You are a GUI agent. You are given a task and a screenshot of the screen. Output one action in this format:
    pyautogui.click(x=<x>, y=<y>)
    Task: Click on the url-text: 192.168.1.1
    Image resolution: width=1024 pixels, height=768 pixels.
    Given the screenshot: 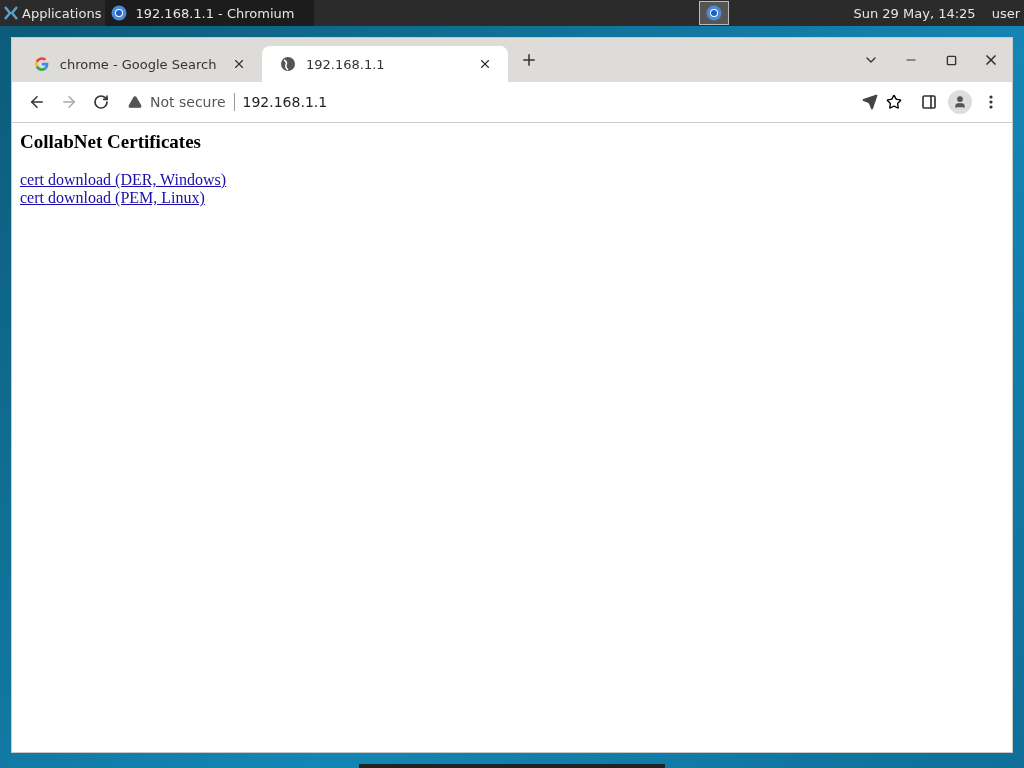 What is the action you would take?
    pyautogui.click(x=285, y=102)
    